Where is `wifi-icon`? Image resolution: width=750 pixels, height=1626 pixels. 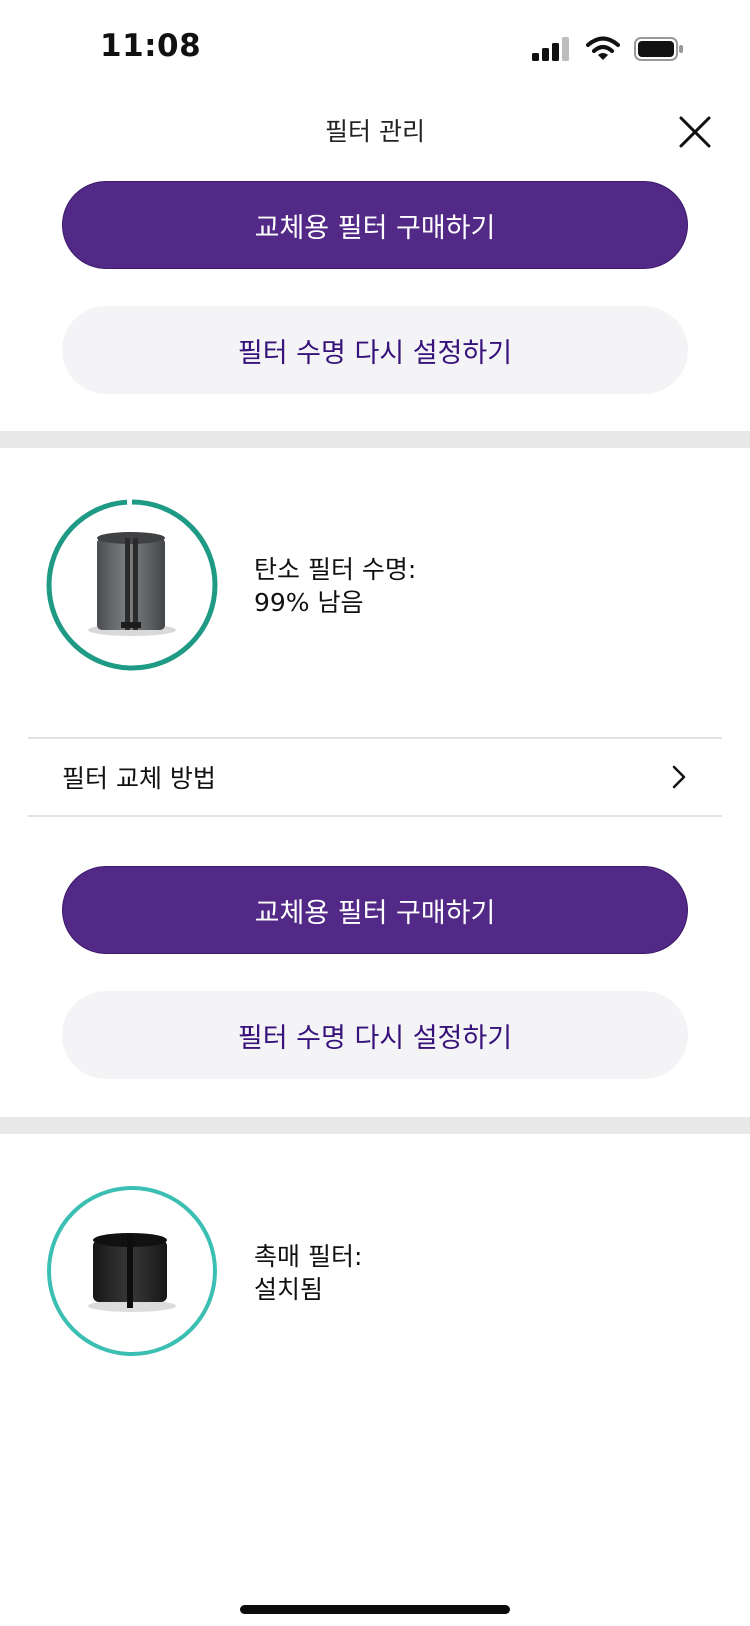
wifi-icon is located at coordinates (603, 48).